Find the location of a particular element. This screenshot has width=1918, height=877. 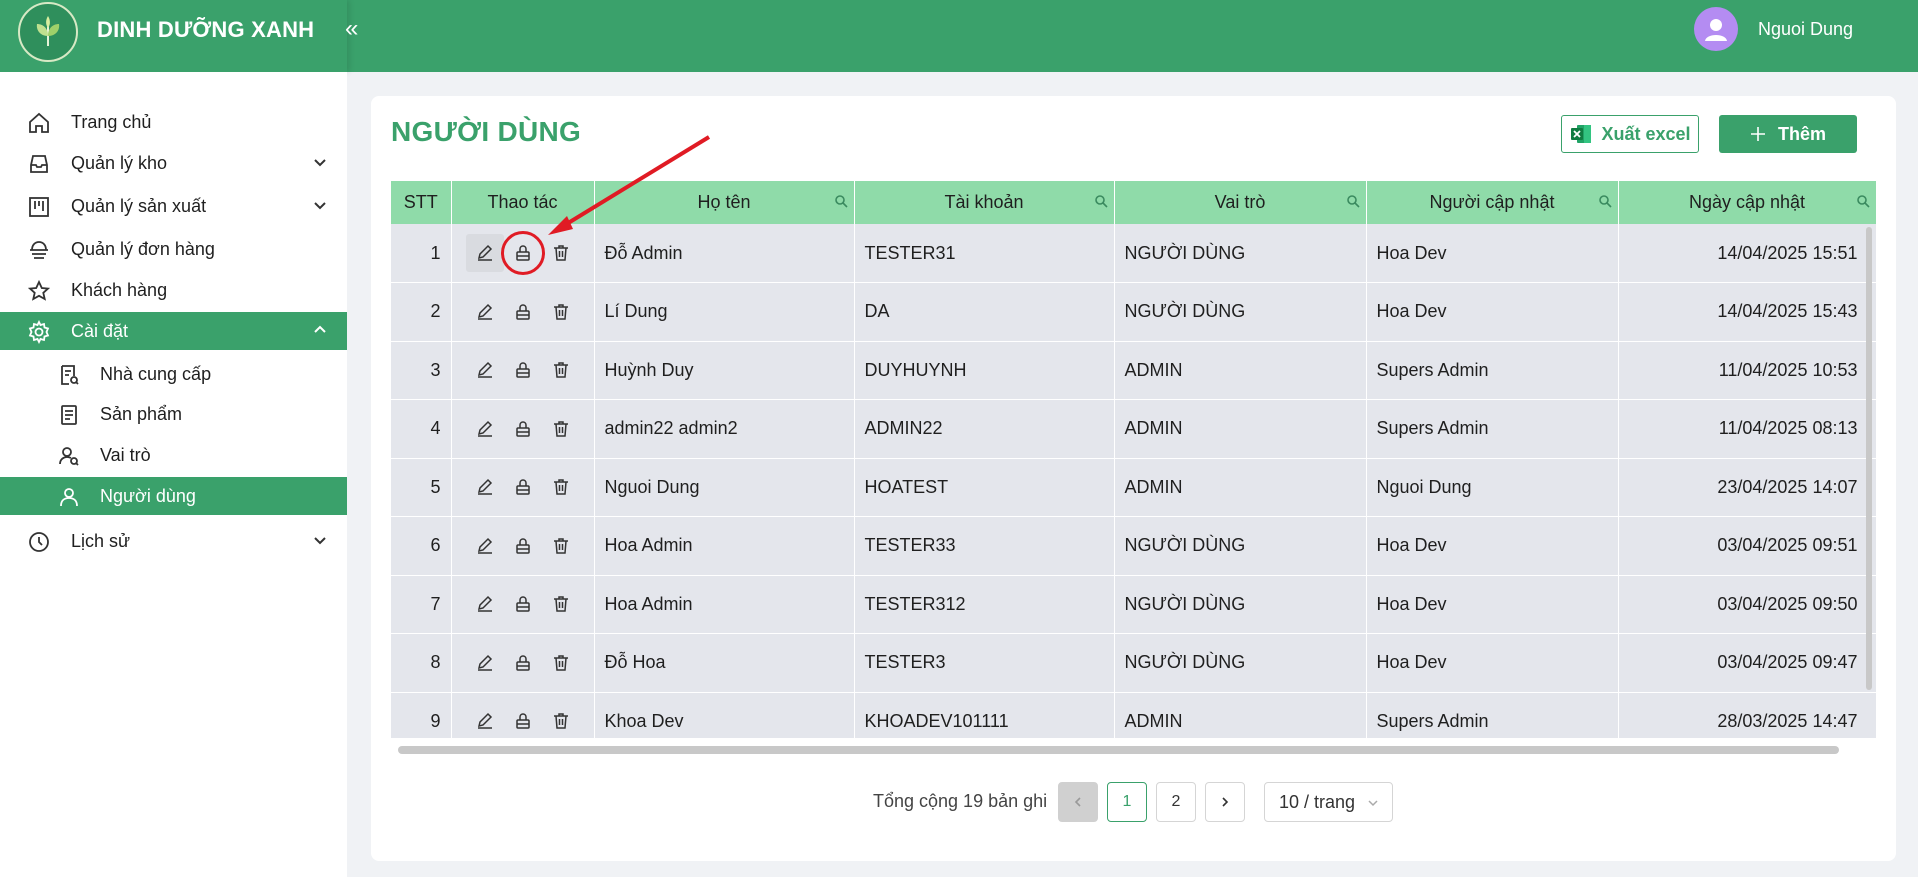

cell-account: KHOADEV101111 is located at coordinates (984, 715).